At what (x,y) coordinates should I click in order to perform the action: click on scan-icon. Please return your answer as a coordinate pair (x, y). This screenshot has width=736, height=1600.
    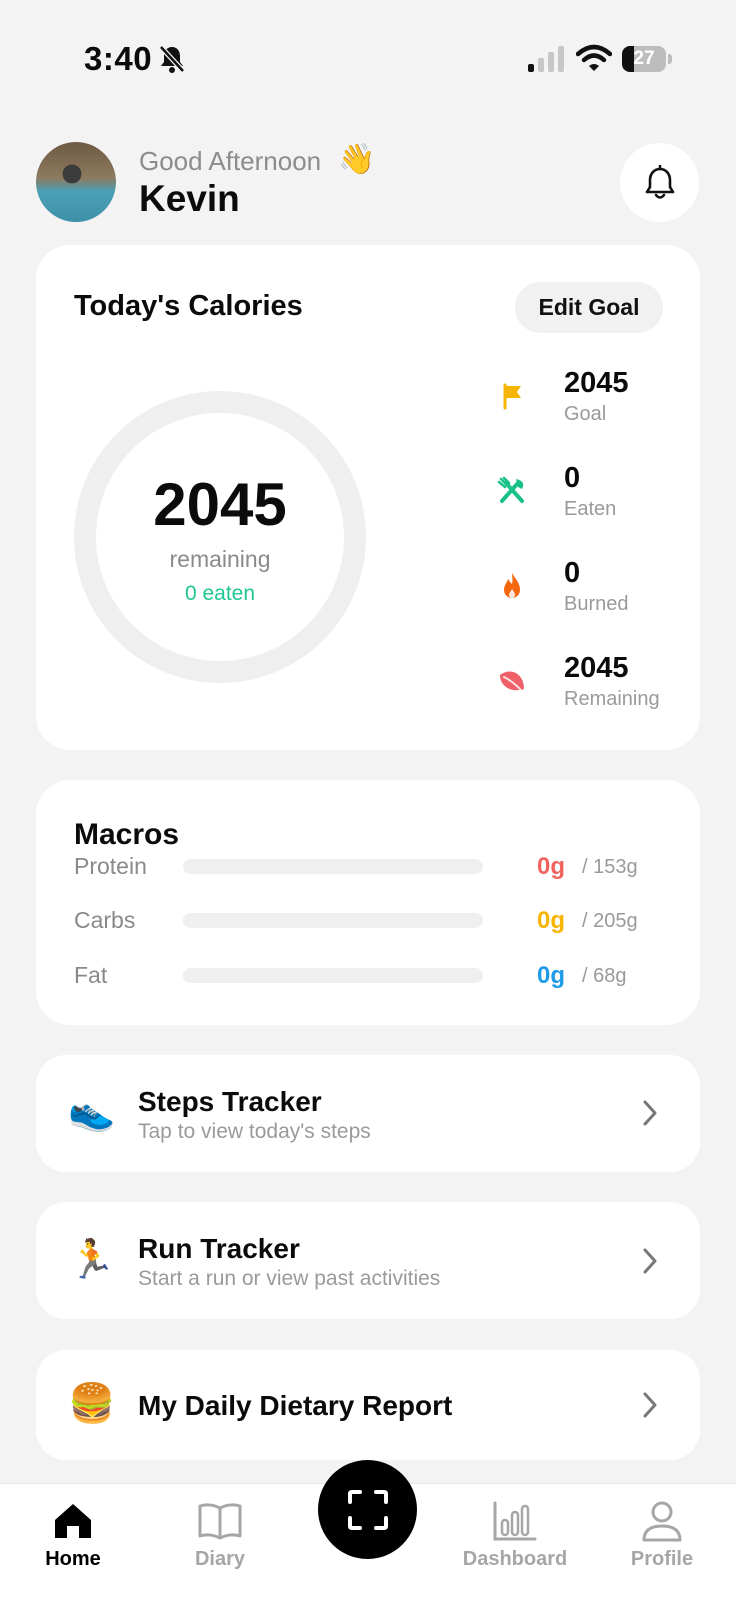
    Looking at the image, I should click on (367, 1509).